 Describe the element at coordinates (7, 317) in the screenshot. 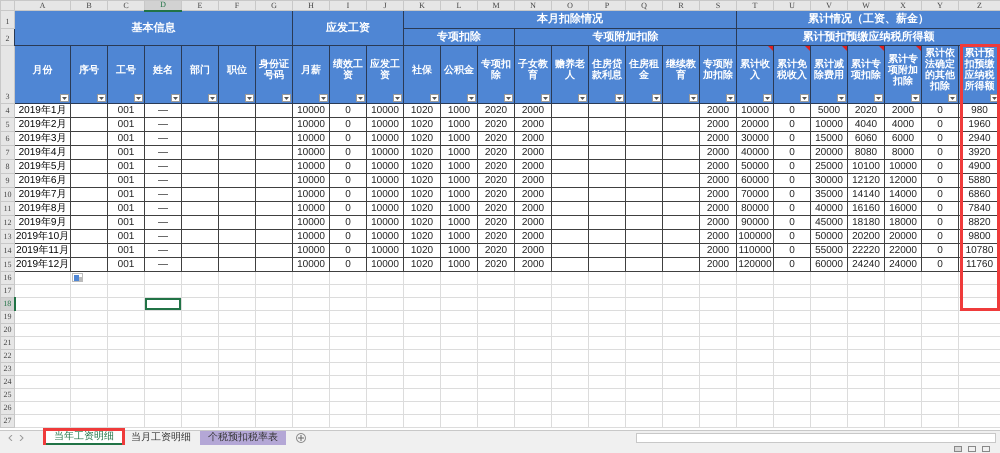

I see `row-number: 19` at that location.